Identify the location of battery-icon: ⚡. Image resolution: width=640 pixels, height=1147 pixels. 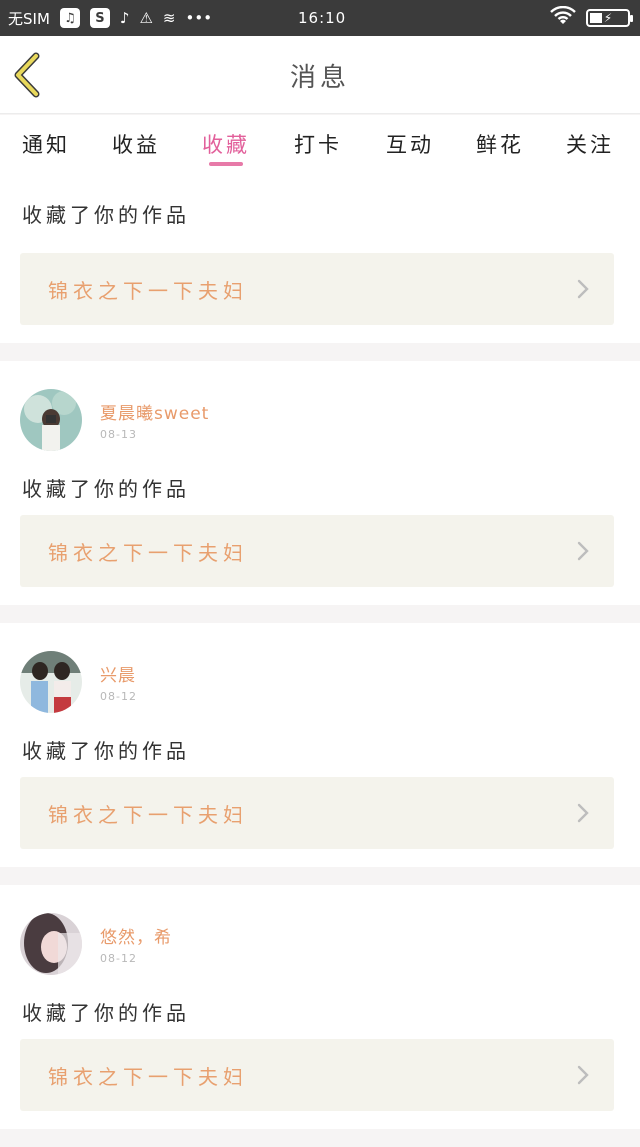
(609, 18).